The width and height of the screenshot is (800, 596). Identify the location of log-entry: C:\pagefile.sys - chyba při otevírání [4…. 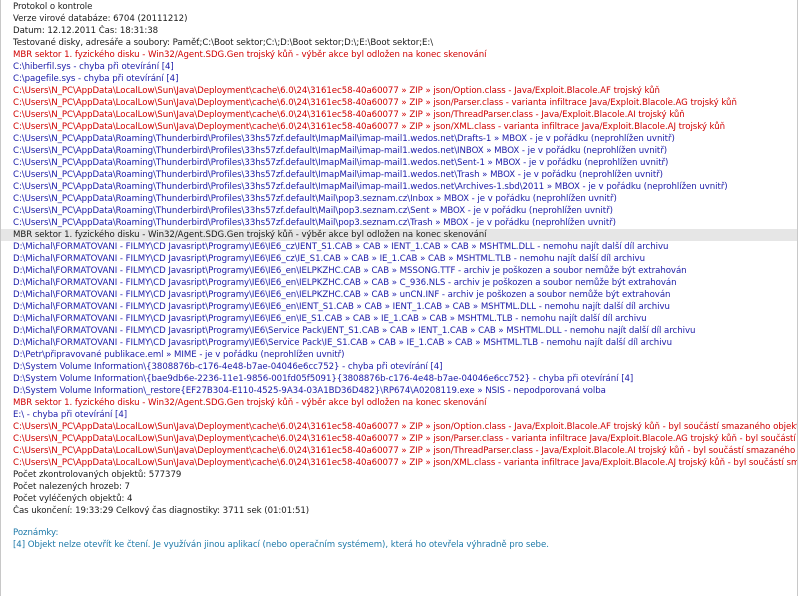
(96, 79).